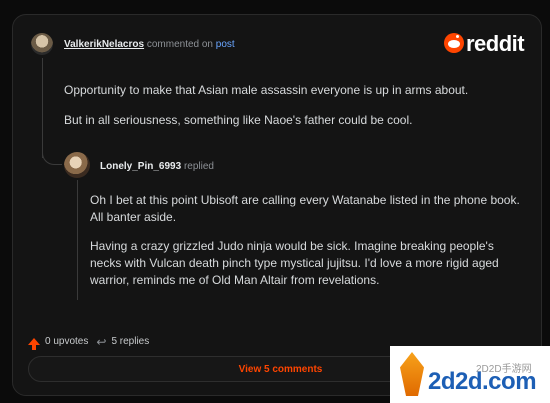  What do you see at coordinates (101, 342) in the screenshot?
I see `reply-arrow-icon: ↩` at bounding box center [101, 342].